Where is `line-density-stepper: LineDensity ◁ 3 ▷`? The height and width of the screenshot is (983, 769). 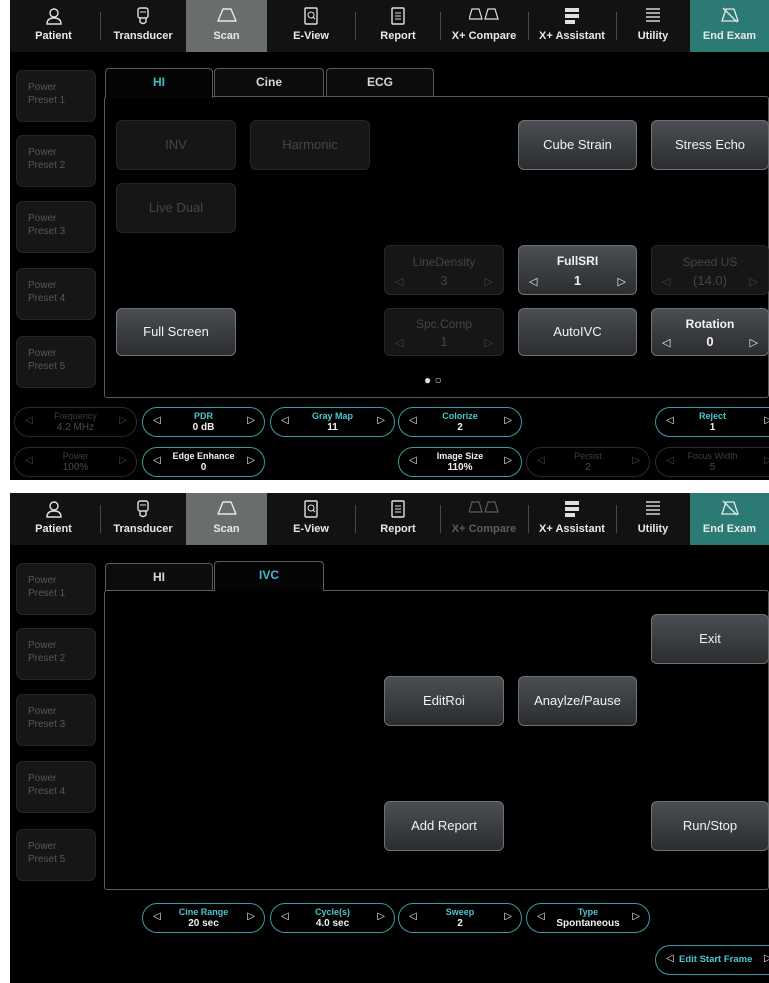 line-density-stepper: LineDensity ◁ 3 ▷ is located at coordinates (444, 270).